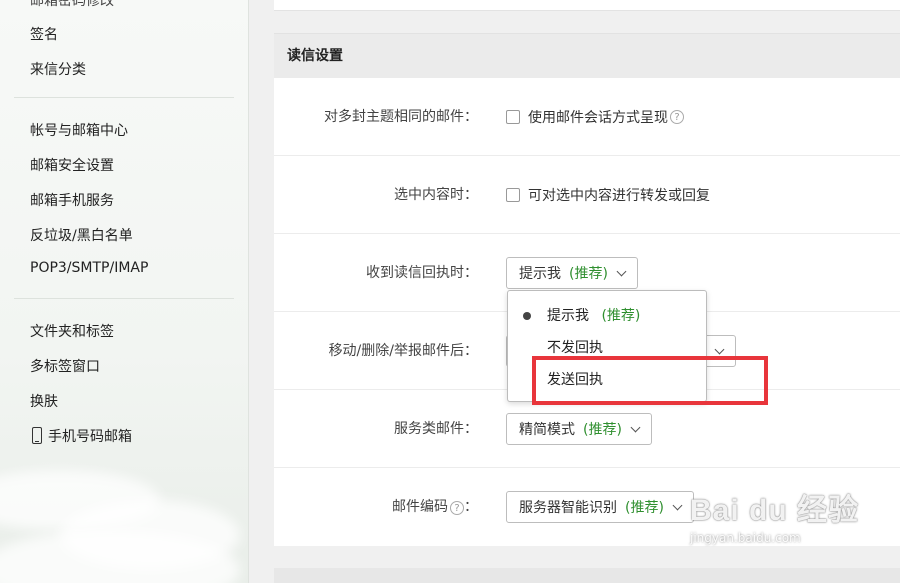 The width and height of the screenshot is (900, 583). What do you see at coordinates (72, 200) in the screenshot?
I see `sidebar-item-mobile-service: 邮箱手机服务` at bounding box center [72, 200].